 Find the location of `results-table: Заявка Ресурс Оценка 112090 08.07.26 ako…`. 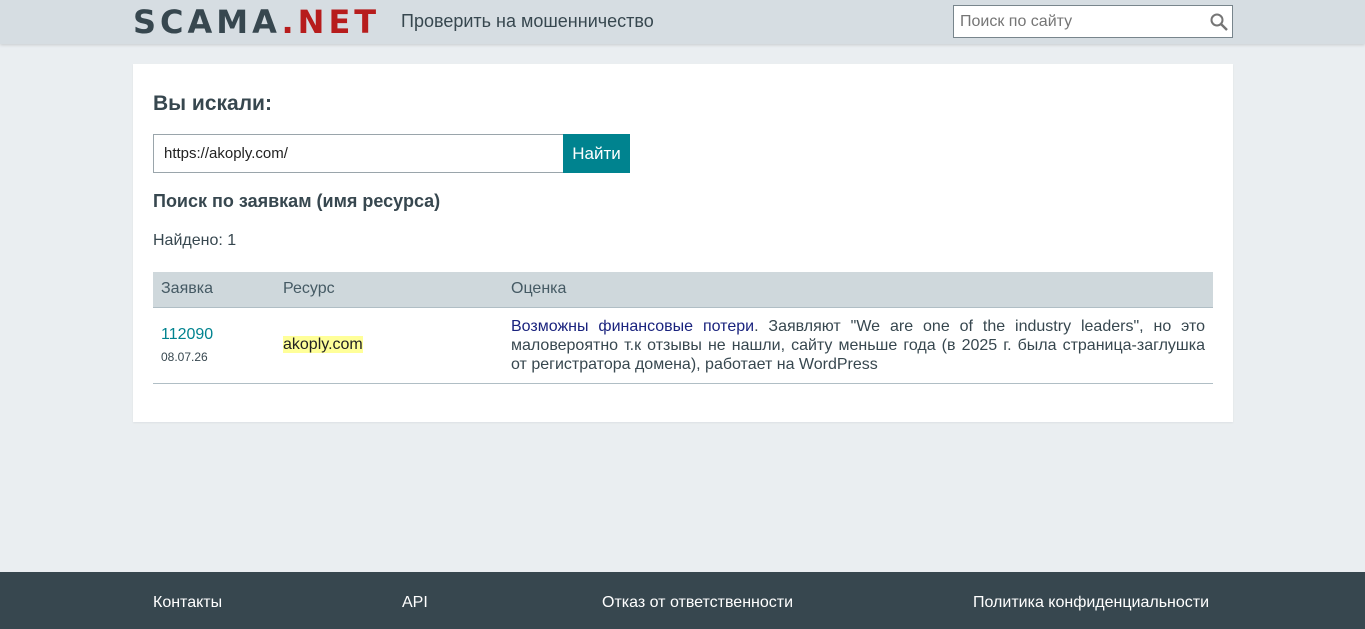

results-table: Заявка Ресурс Оценка 112090 08.07.26 ako… is located at coordinates (683, 328).